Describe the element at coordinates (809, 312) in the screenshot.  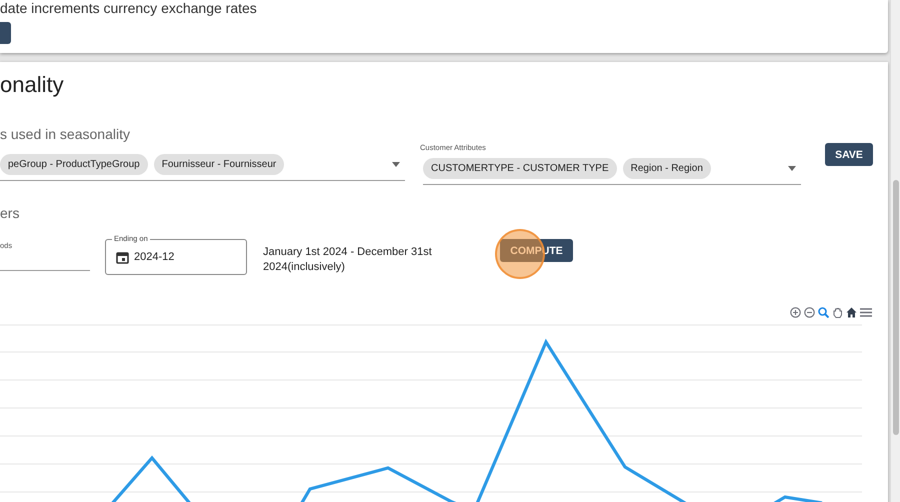
I see `zoom-out-icon` at that location.